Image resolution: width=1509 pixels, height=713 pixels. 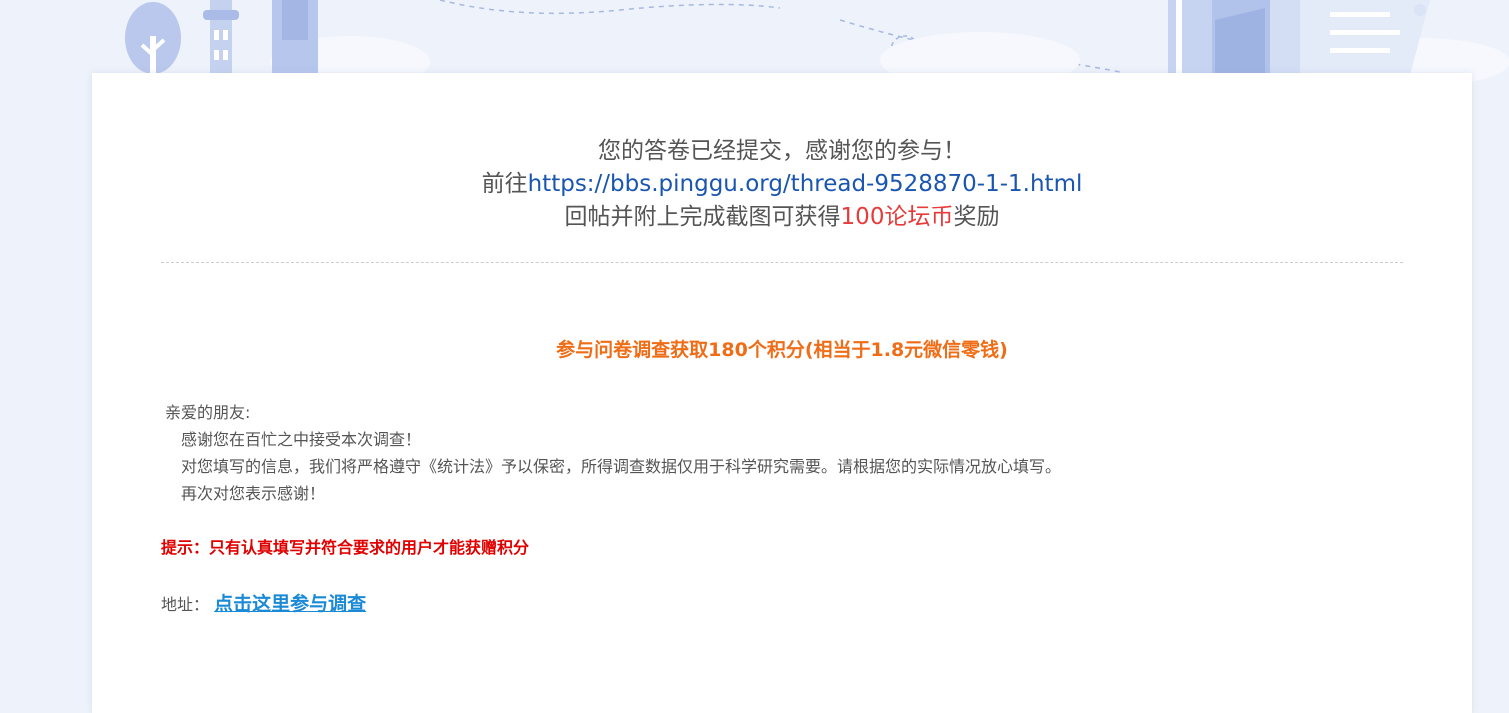 What do you see at coordinates (208, 412) in the screenshot?
I see `greeting: 亲爱的朋友:` at bounding box center [208, 412].